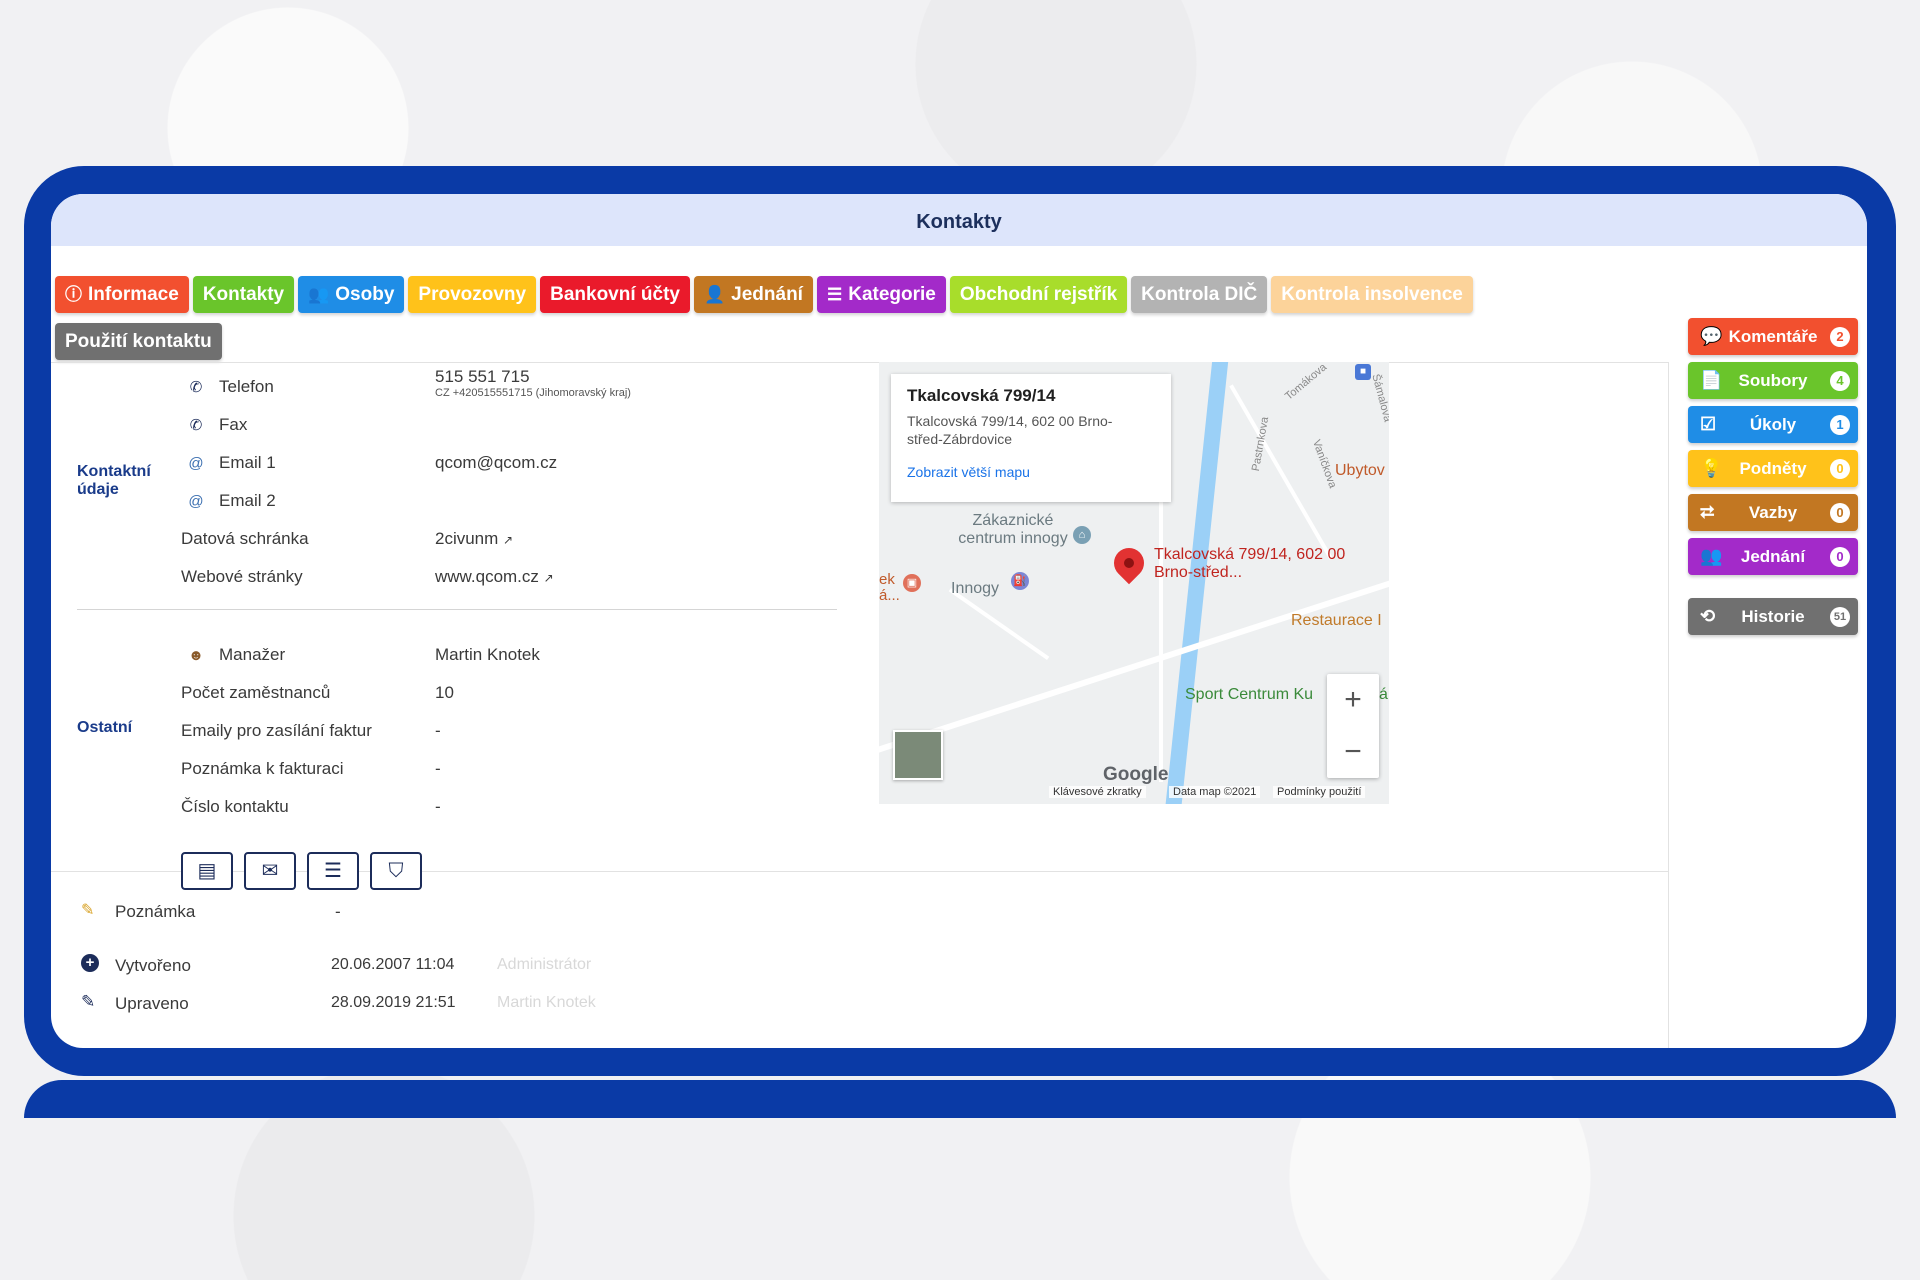  I want to click on side-button-soubory: 📄 Soubory 4, so click(1773, 380).